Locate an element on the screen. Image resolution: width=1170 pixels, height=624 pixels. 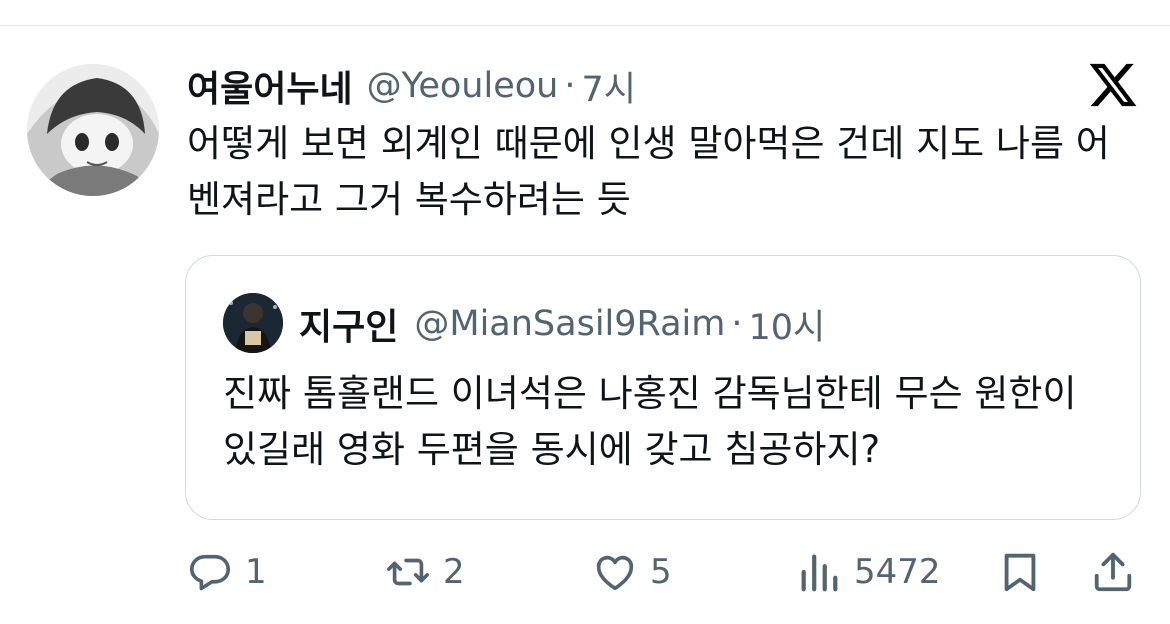
author-handle: @Yeouleou is located at coordinates (463, 86).